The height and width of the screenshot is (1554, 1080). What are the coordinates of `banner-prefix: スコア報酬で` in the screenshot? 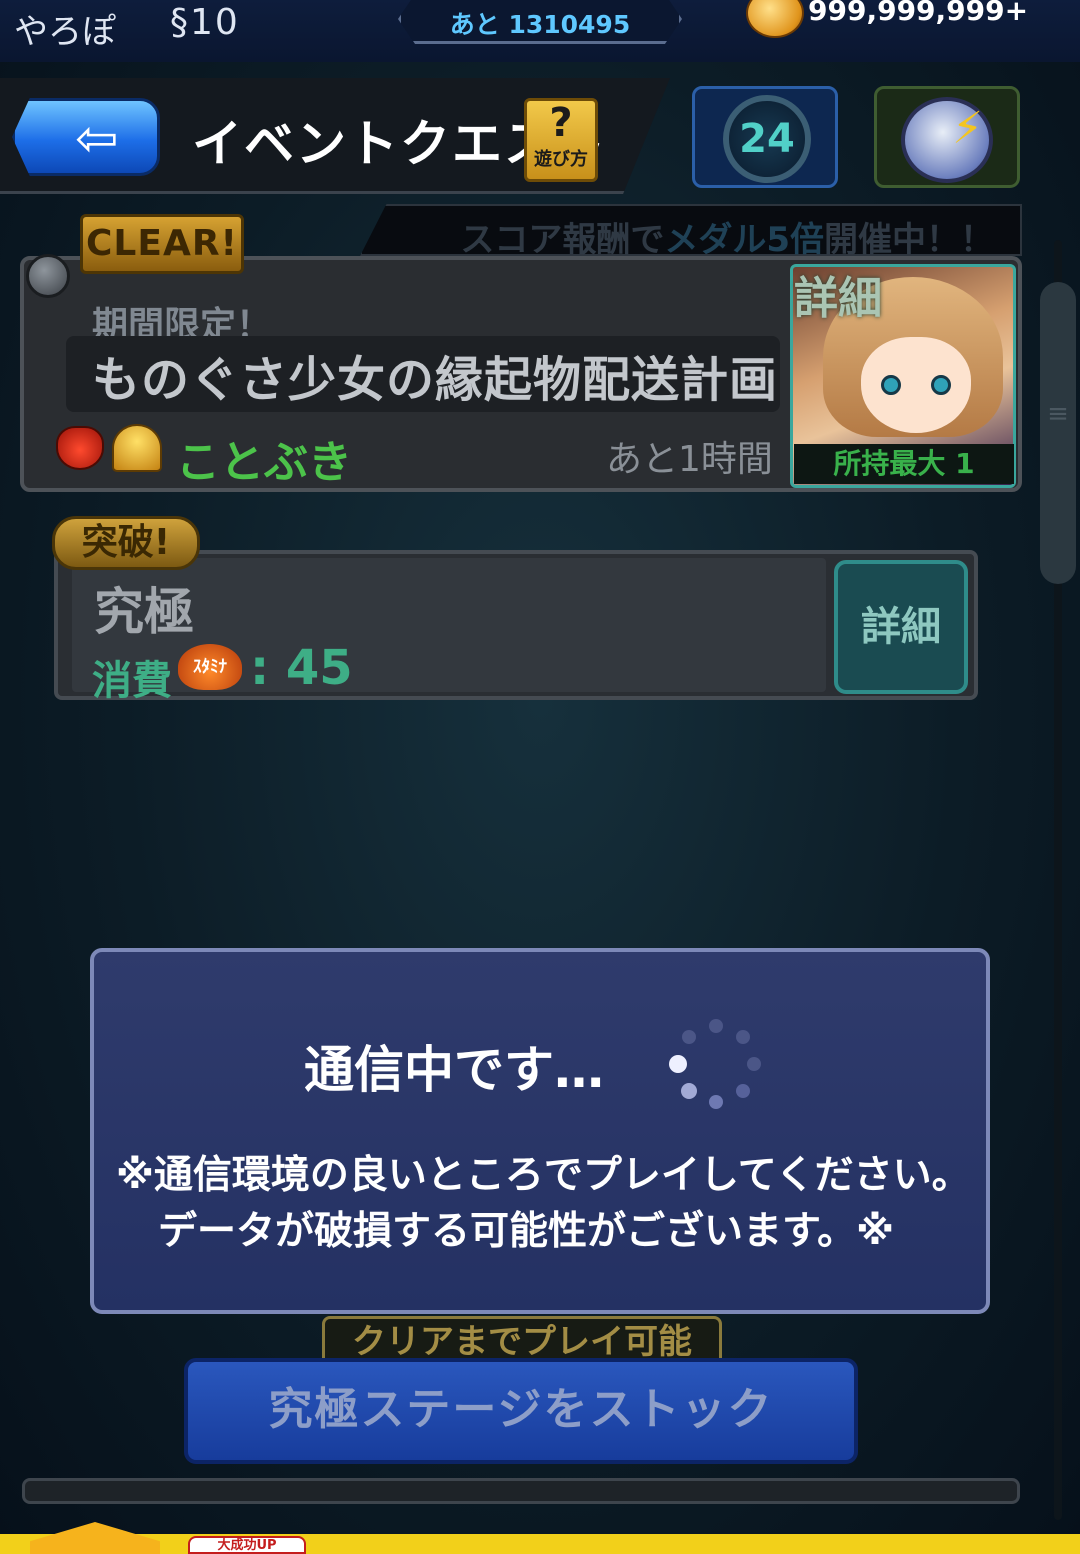 It's located at (562, 240).